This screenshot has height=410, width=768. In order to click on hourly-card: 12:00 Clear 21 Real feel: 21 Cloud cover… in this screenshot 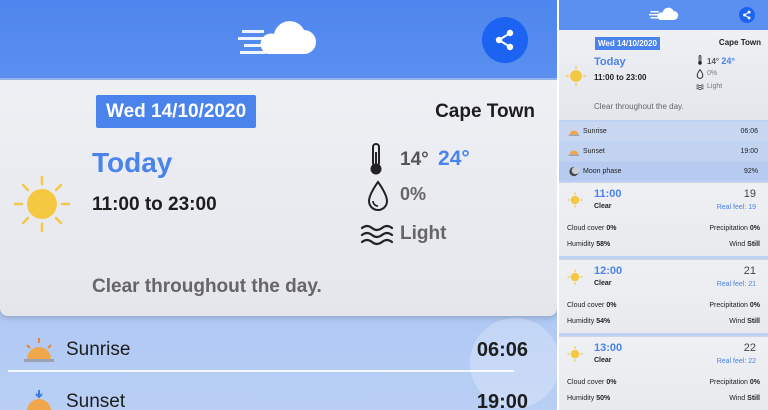, I will do `click(663, 296)`.